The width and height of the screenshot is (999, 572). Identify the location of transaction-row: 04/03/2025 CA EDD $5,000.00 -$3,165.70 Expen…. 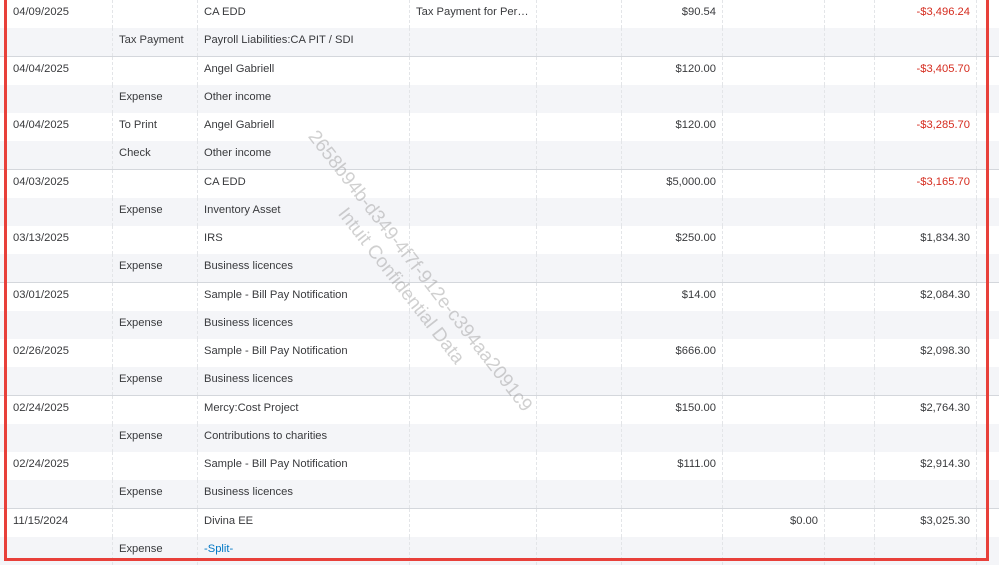
(499, 197).